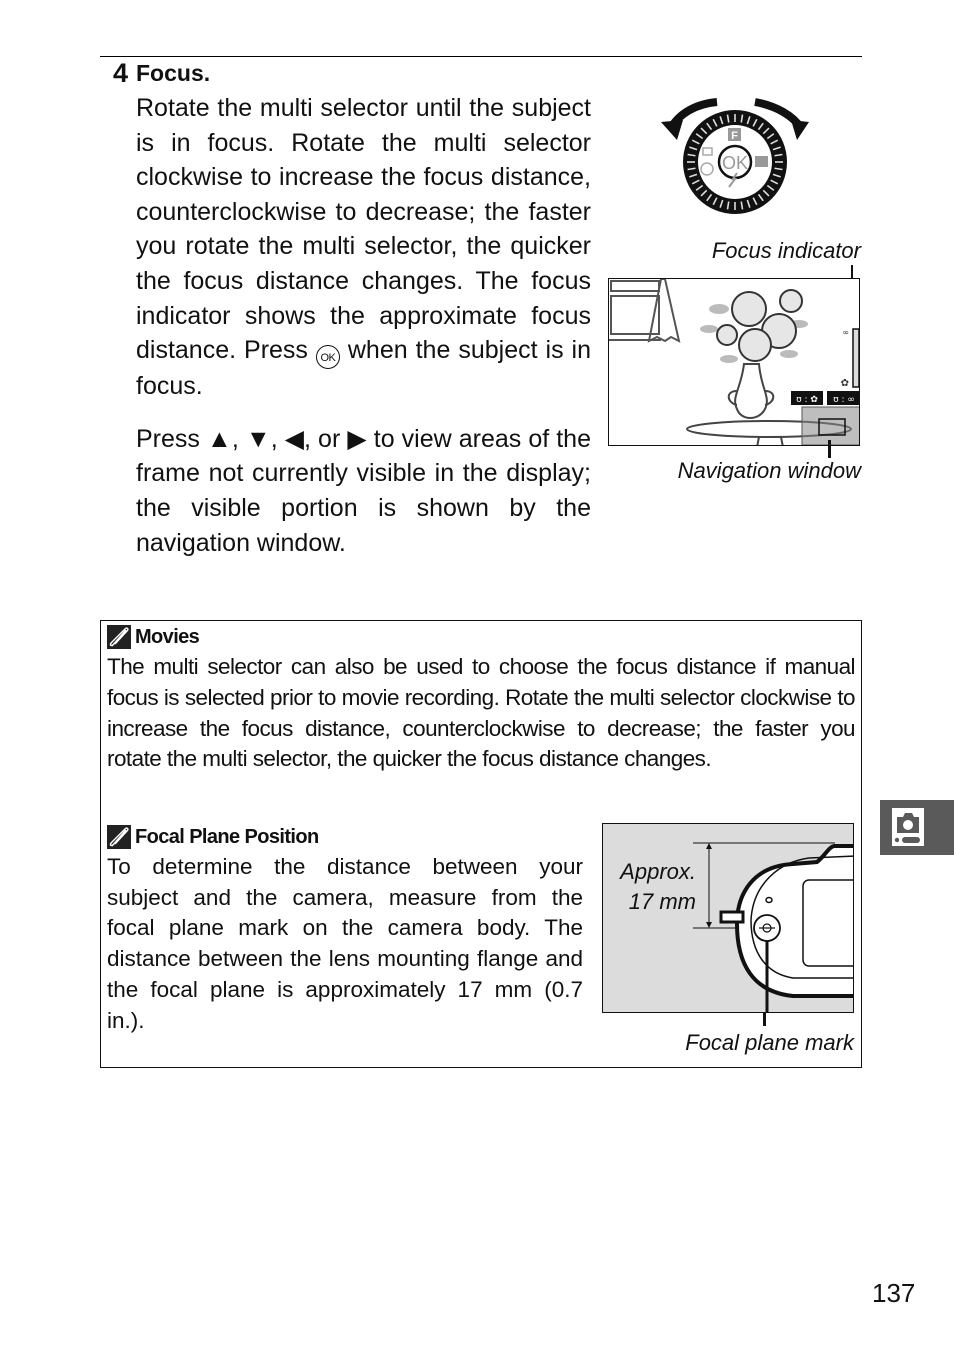 This screenshot has width=954, height=1345. What do you see at coordinates (769, 1042) in the screenshot?
I see `focal-plane-mark-callout: Focal plane mark` at bounding box center [769, 1042].